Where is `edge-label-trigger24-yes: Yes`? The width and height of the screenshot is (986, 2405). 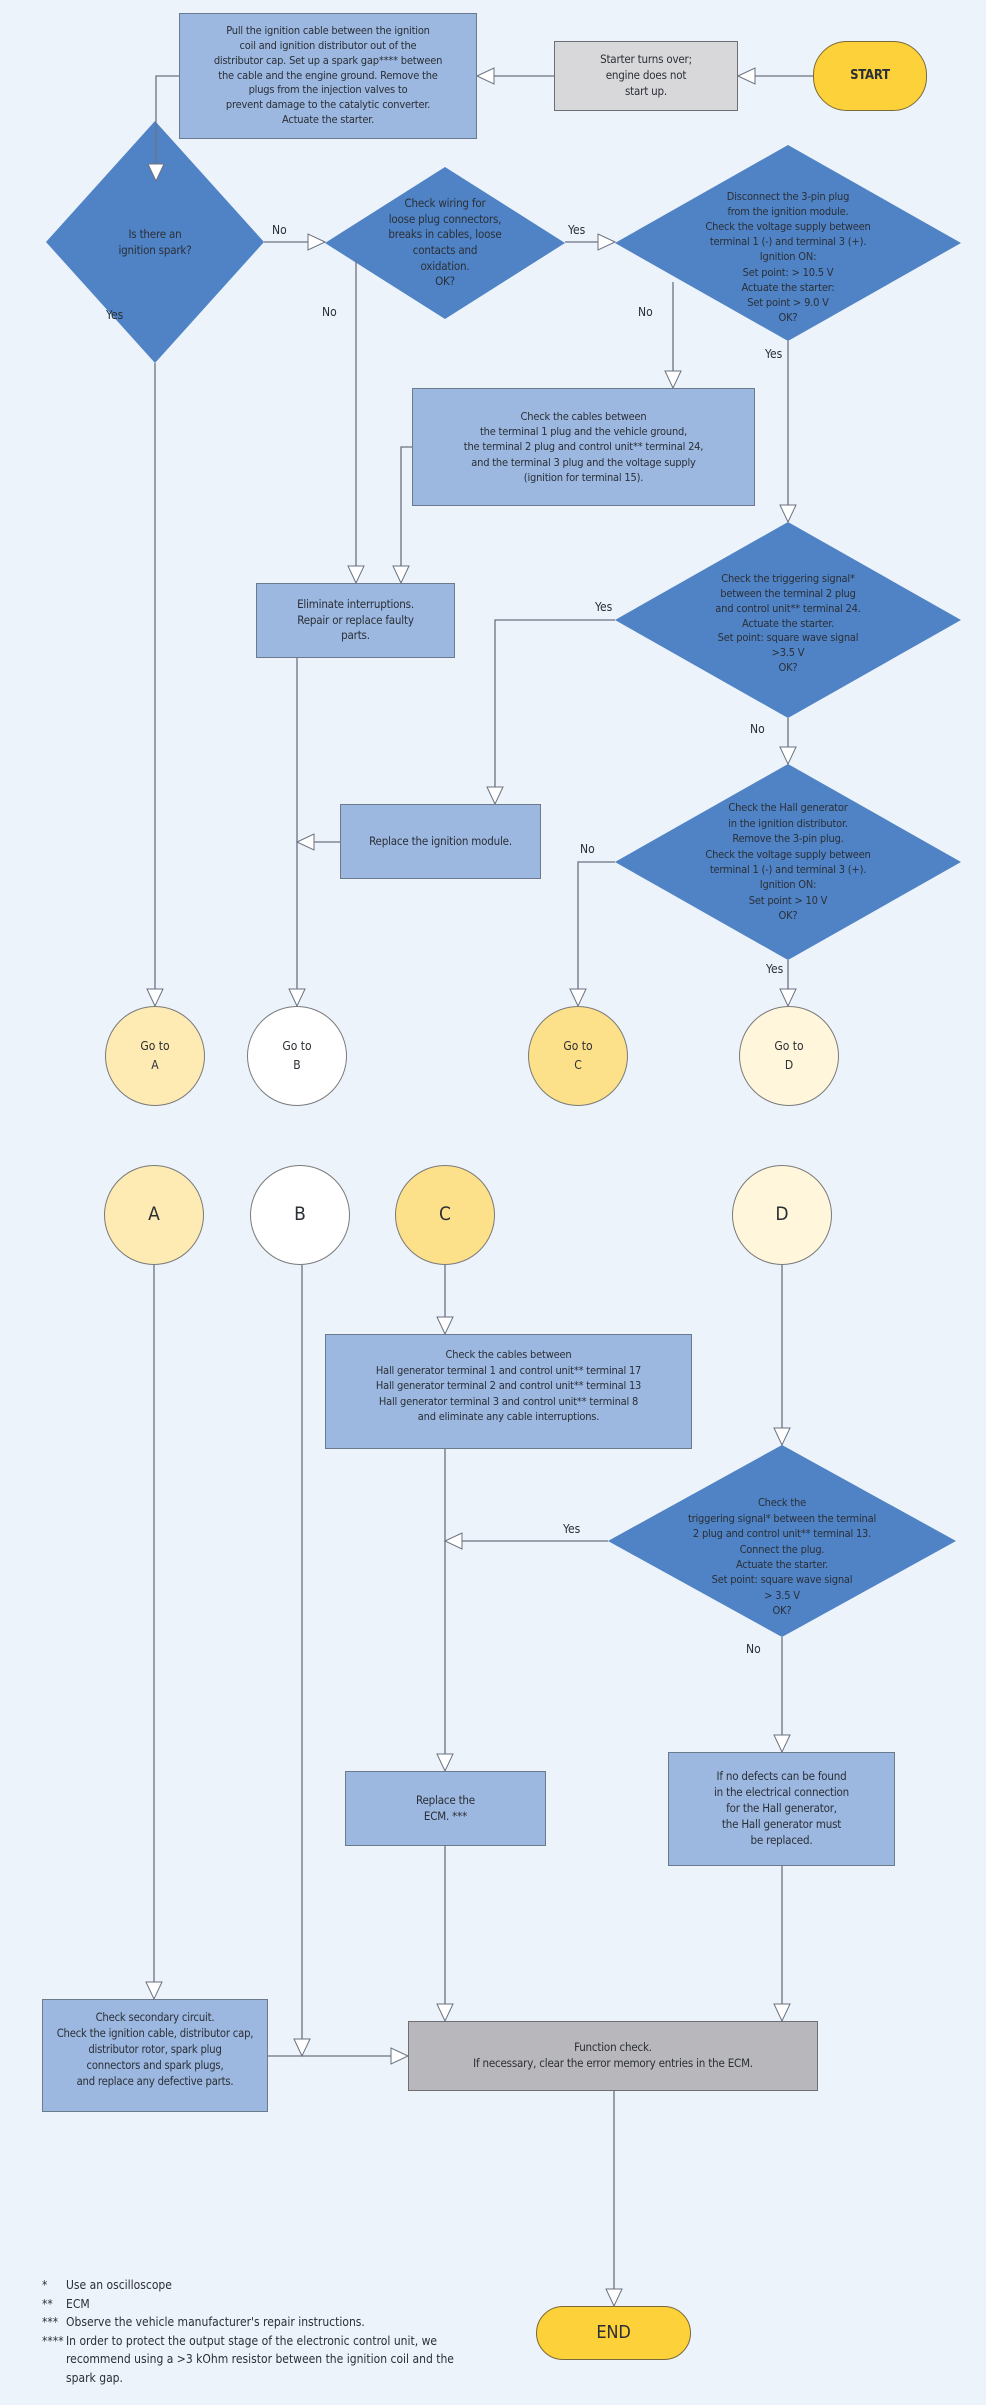
edge-label-trigger24-yes: Yes is located at coordinates (604, 607).